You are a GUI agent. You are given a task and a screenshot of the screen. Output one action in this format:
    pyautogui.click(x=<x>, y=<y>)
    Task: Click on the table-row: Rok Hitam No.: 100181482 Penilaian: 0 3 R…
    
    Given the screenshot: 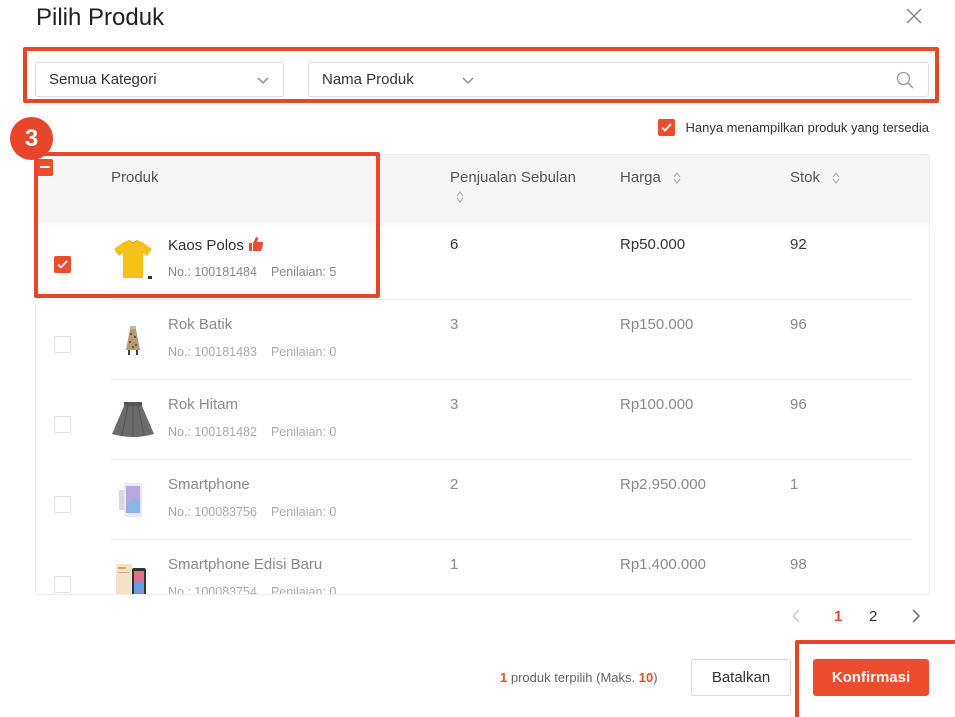 What is the action you would take?
    pyautogui.click(x=482, y=420)
    